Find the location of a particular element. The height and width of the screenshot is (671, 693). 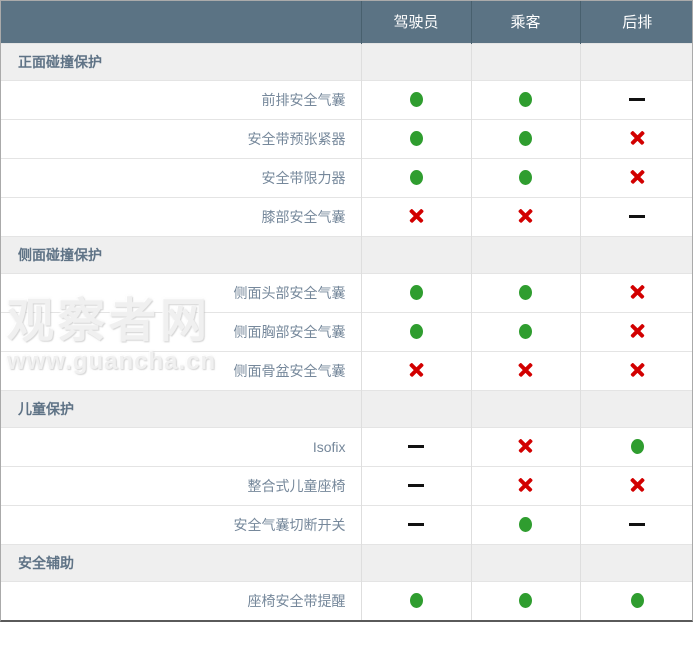

header-feature-column is located at coordinates (181, 22).